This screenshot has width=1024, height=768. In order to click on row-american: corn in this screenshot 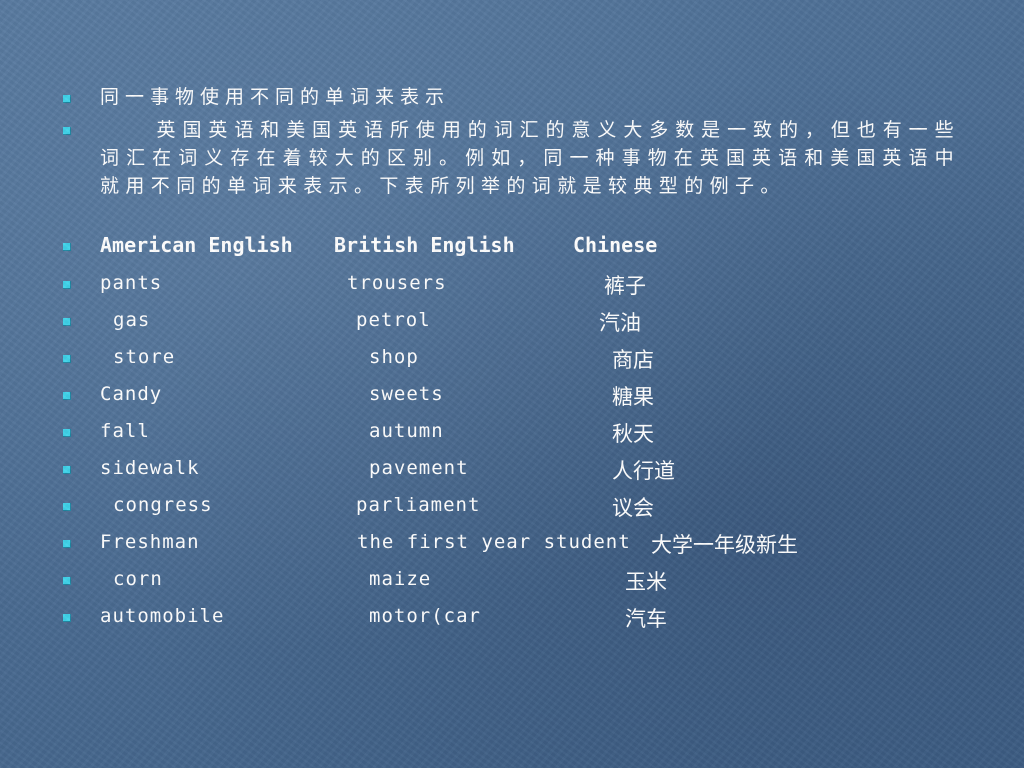, I will do `click(138, 579)`.